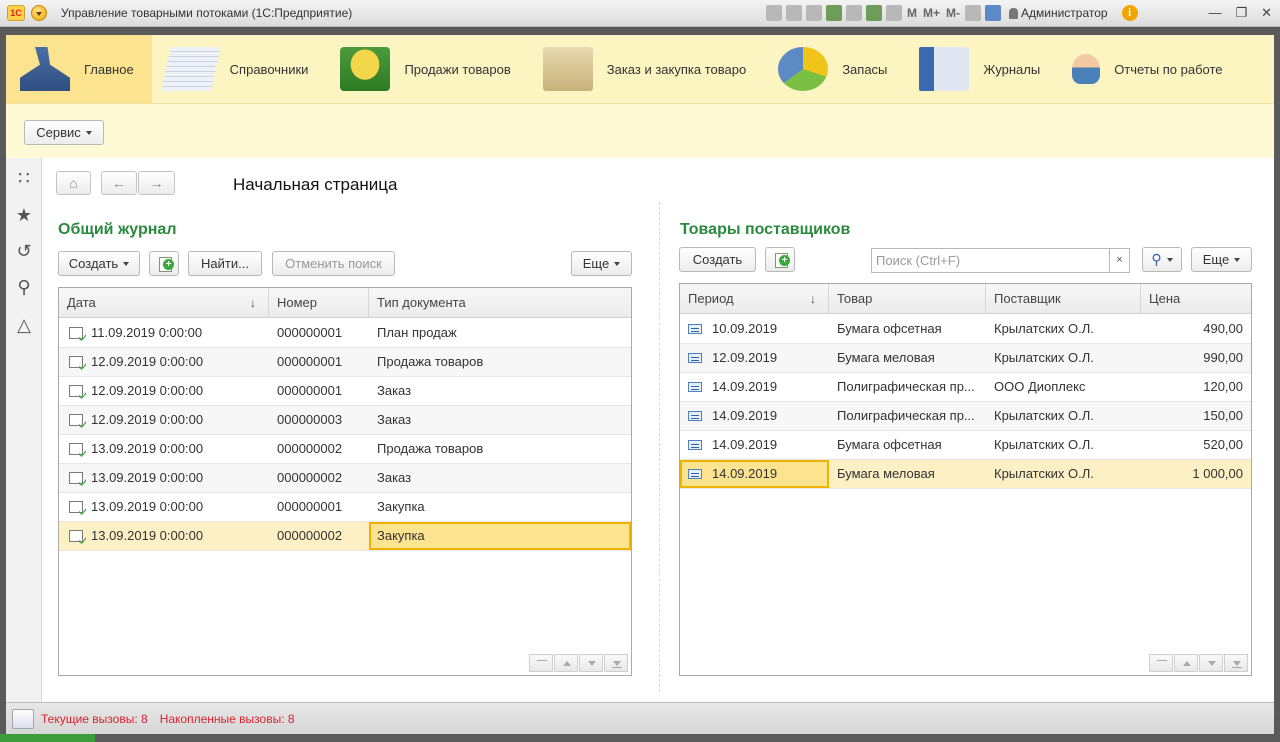  I want to click on restore-icon: ❐, so click(1241, 13).